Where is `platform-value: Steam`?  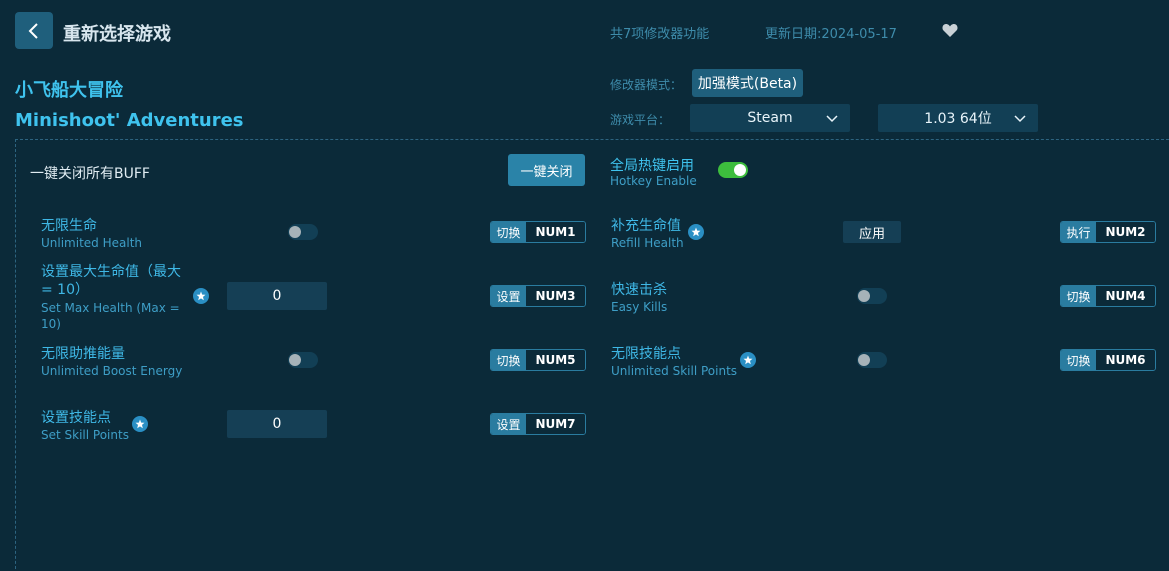 platform-value: Steam is located at coordinates (770, 118).